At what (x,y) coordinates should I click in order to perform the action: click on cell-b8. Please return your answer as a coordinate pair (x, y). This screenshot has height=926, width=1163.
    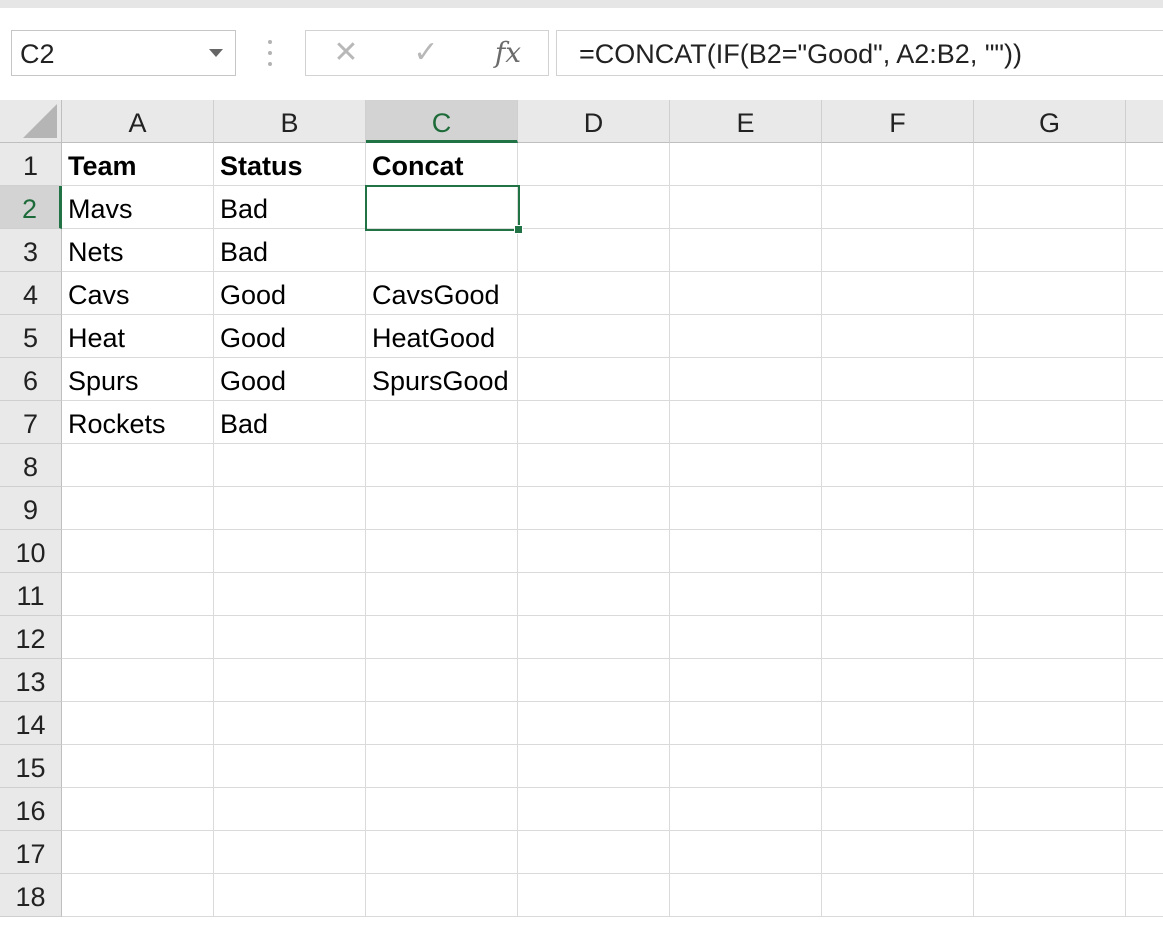
    Looking at the image, I should click on (290, 465).